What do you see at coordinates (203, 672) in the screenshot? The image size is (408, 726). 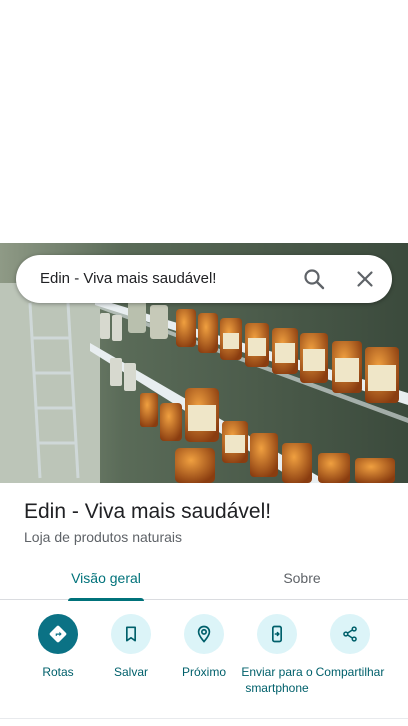 I see `nearby-label: Próximo` at bounding box center [203, 672].